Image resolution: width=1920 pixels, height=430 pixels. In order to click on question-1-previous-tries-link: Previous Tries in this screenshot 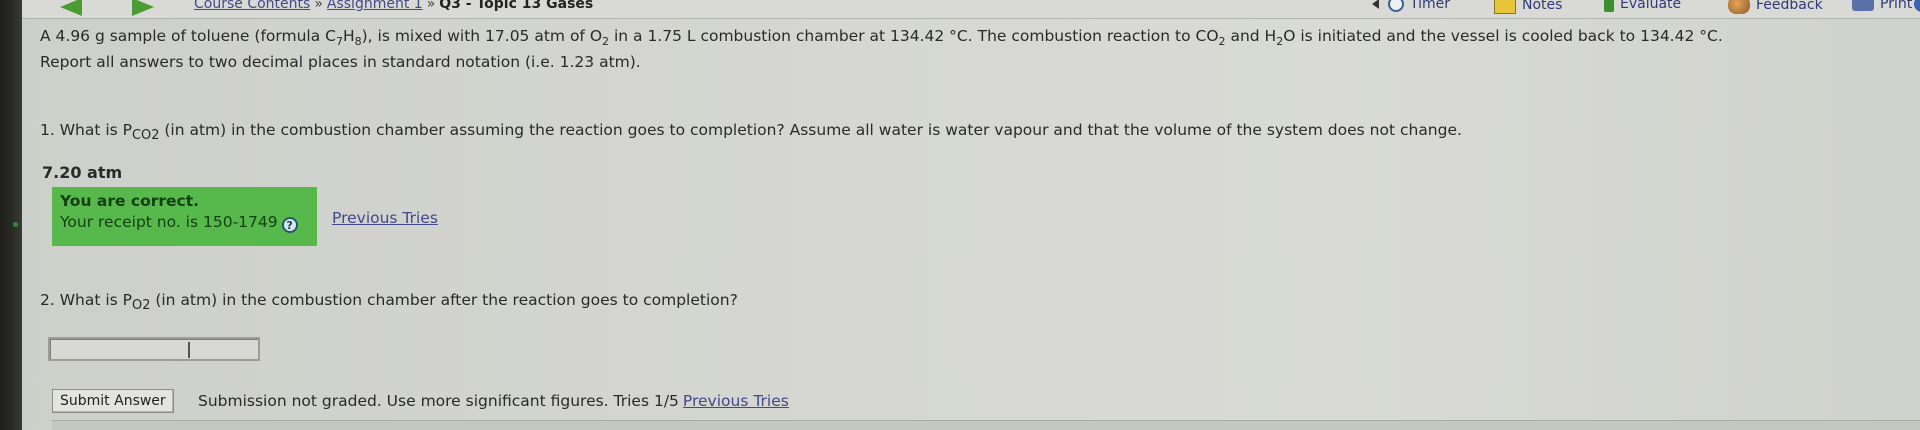, I will do `click(385, 218)`.